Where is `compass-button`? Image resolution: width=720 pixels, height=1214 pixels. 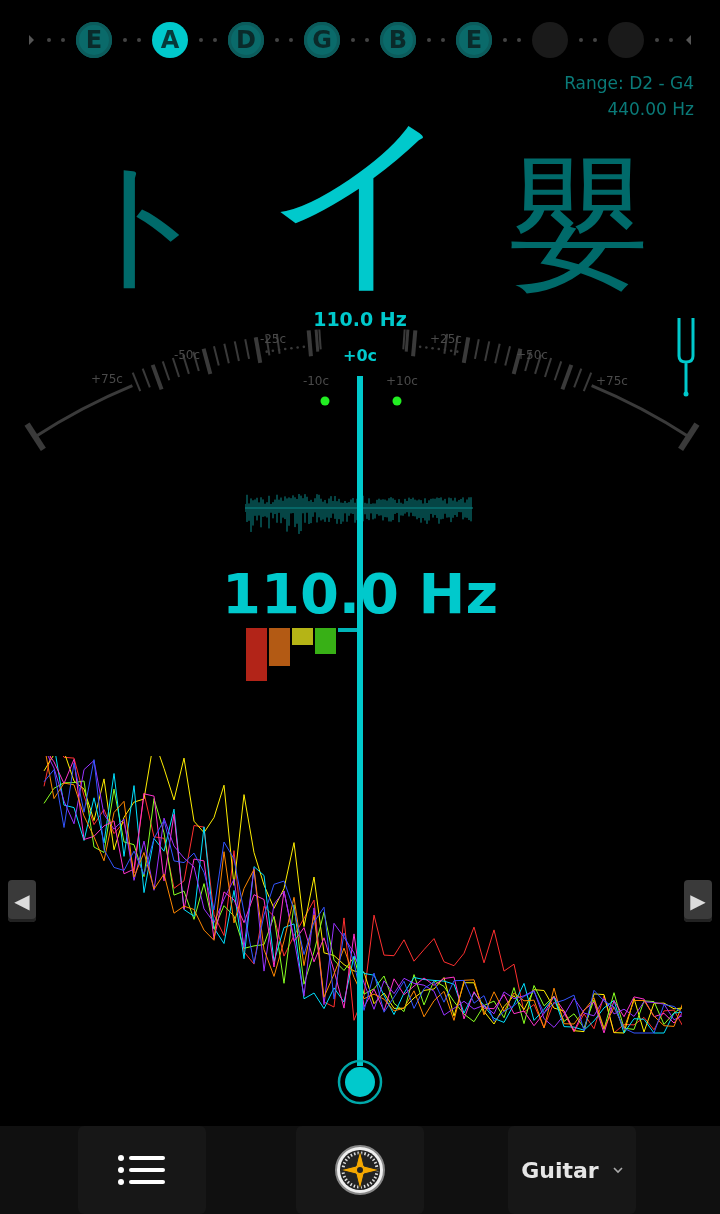
compass-button is located at coordinates (360, 1170).